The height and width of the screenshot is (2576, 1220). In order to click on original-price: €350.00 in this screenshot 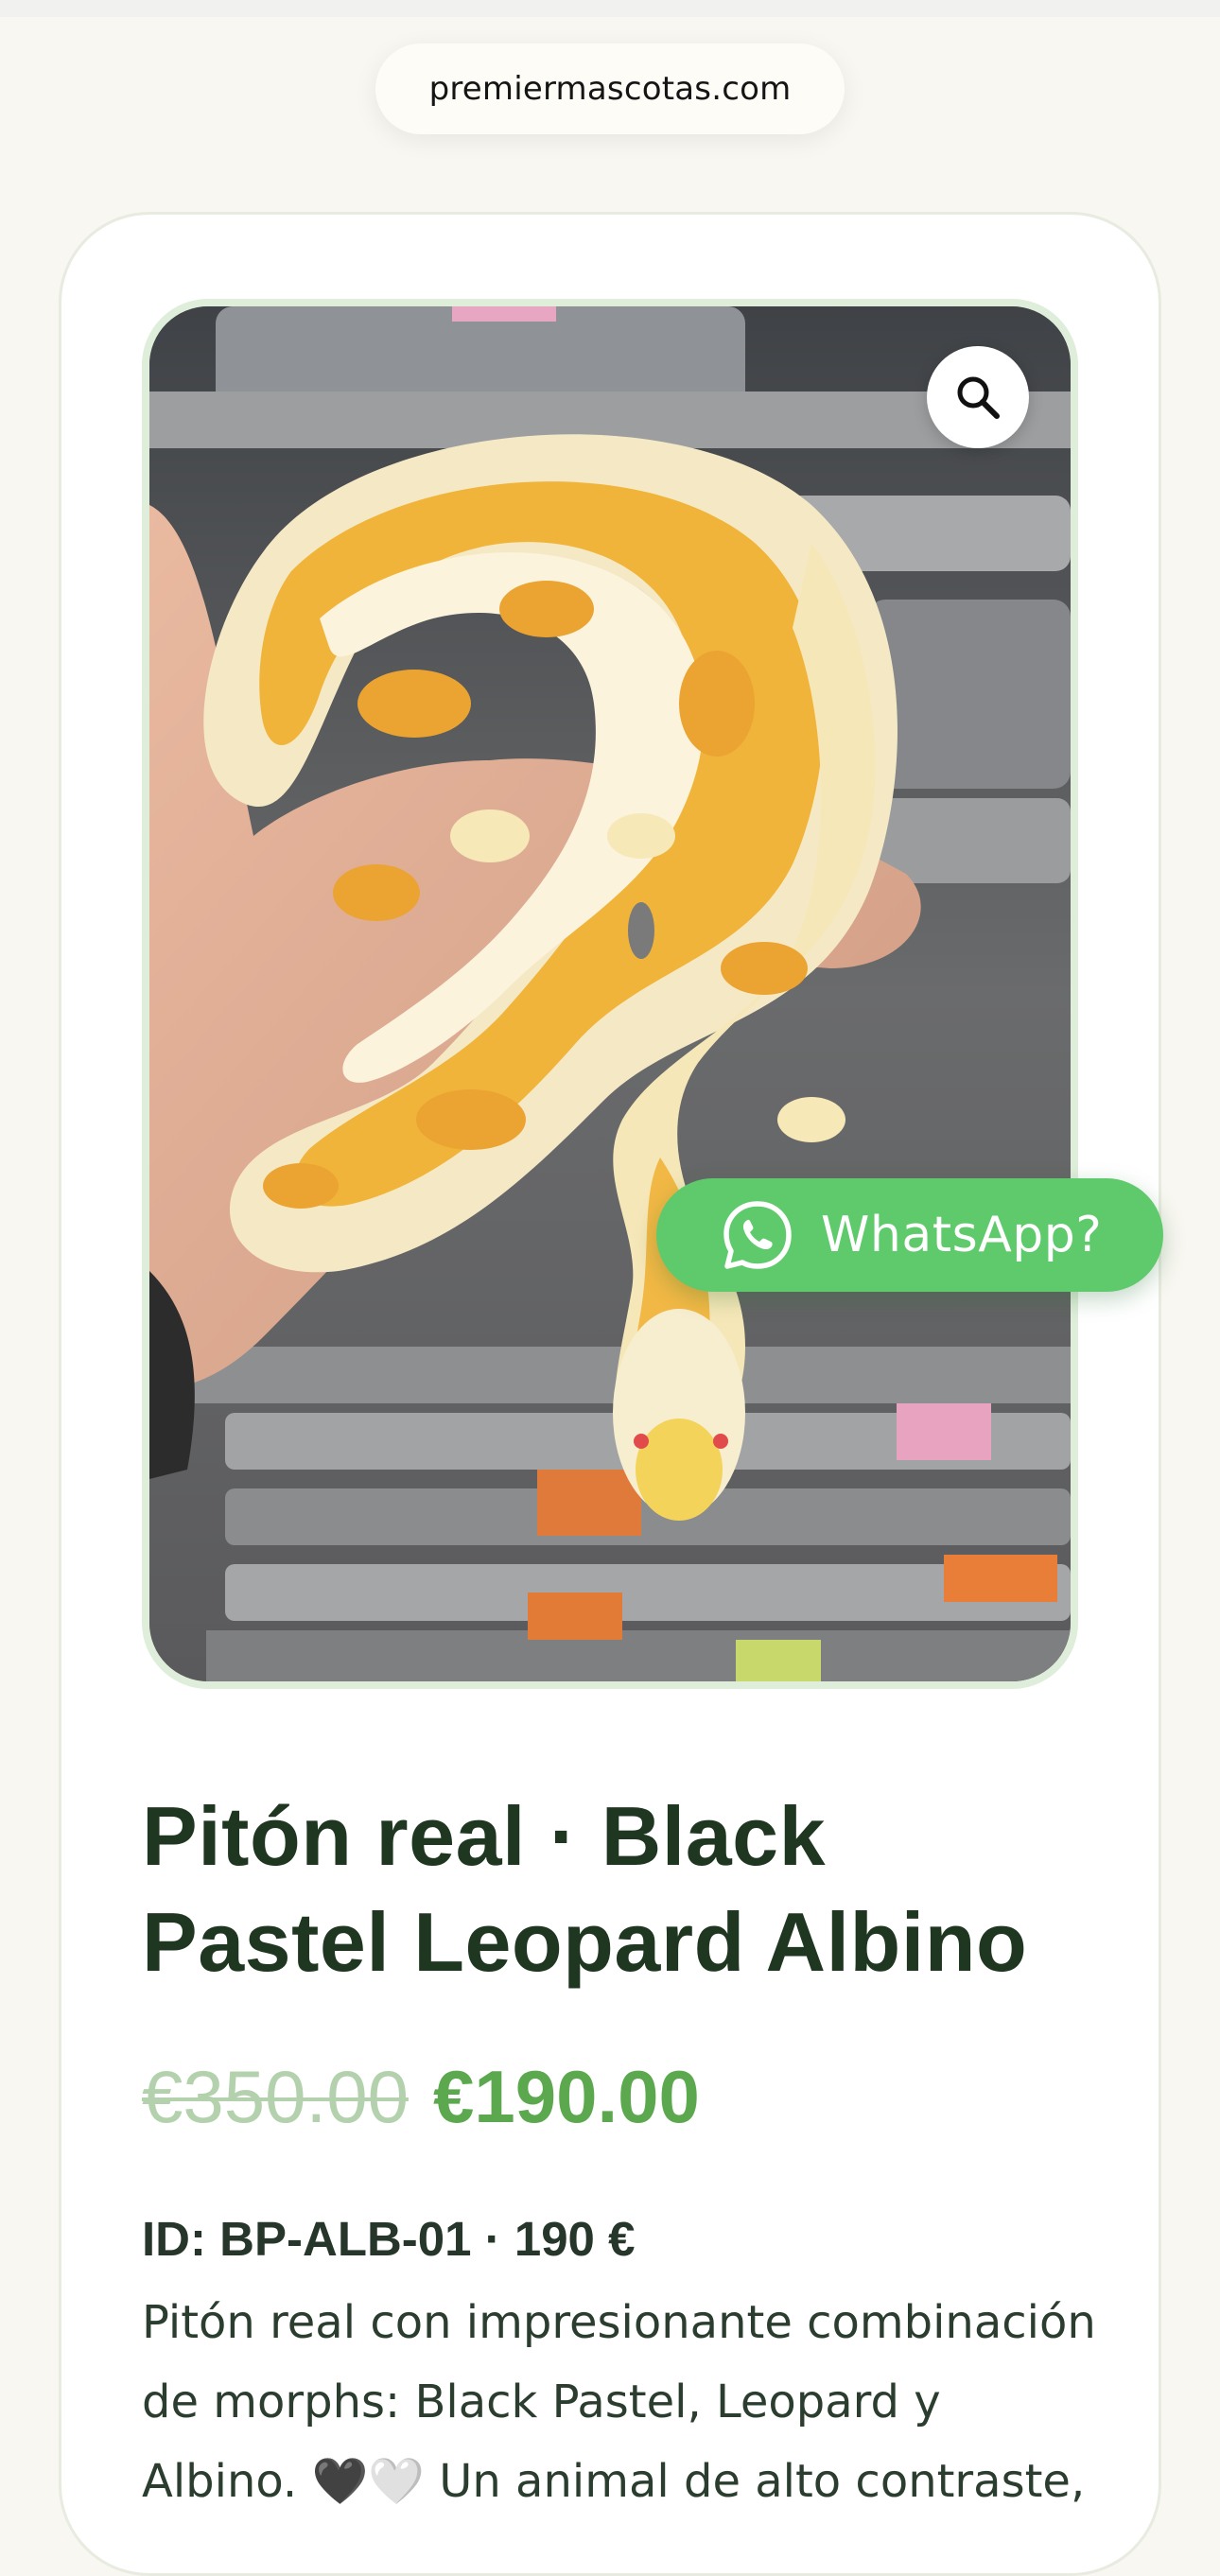, I will do `click(275, 2096)`.